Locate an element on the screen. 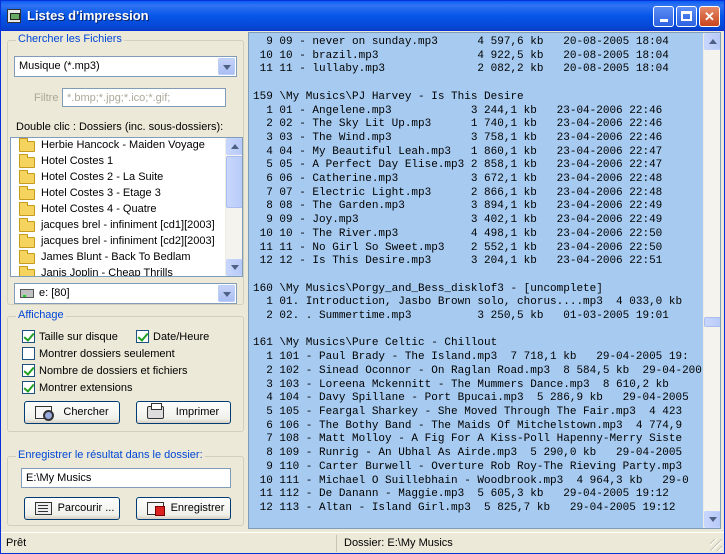 This screenshot has width=725, height=554. folder-name: Hotel Costes 2 - La Suite is located at coordinates (102, 177).